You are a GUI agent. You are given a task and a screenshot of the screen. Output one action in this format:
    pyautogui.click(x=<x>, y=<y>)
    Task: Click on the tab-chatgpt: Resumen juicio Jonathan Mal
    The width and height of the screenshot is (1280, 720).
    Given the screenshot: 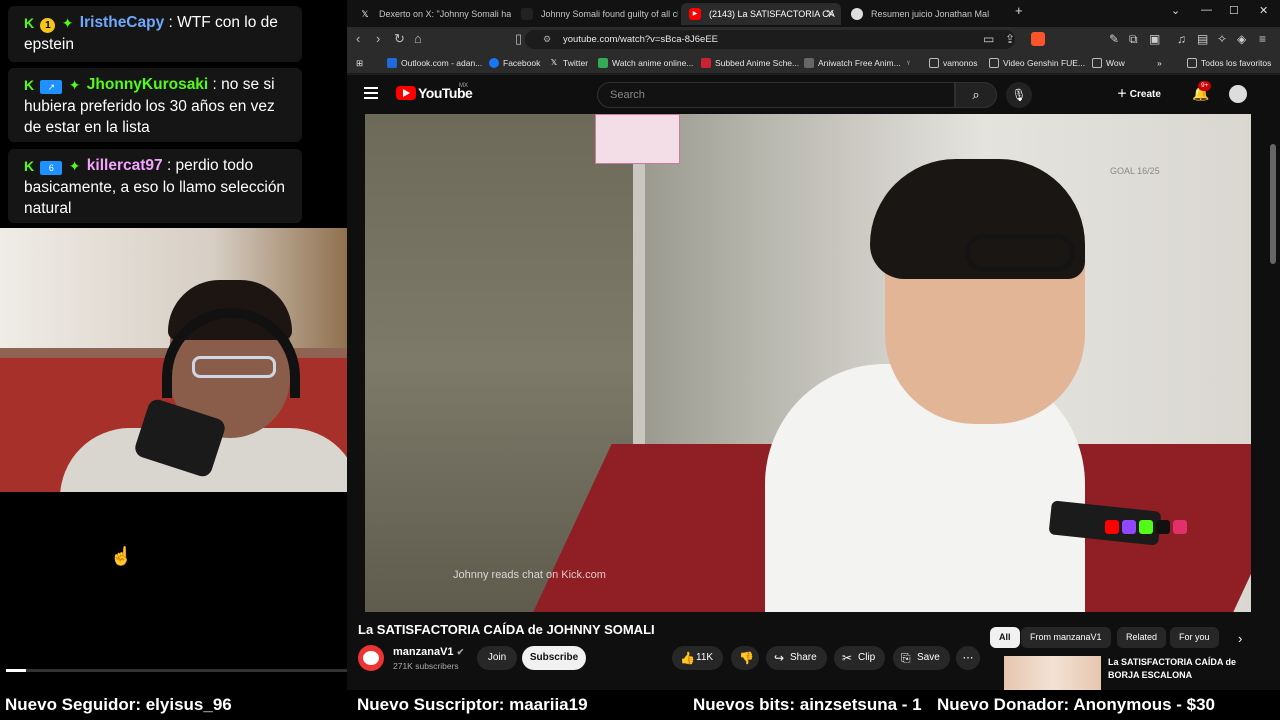 What is the action you would take?
    pyautogui.click(x=925, y=14)
    